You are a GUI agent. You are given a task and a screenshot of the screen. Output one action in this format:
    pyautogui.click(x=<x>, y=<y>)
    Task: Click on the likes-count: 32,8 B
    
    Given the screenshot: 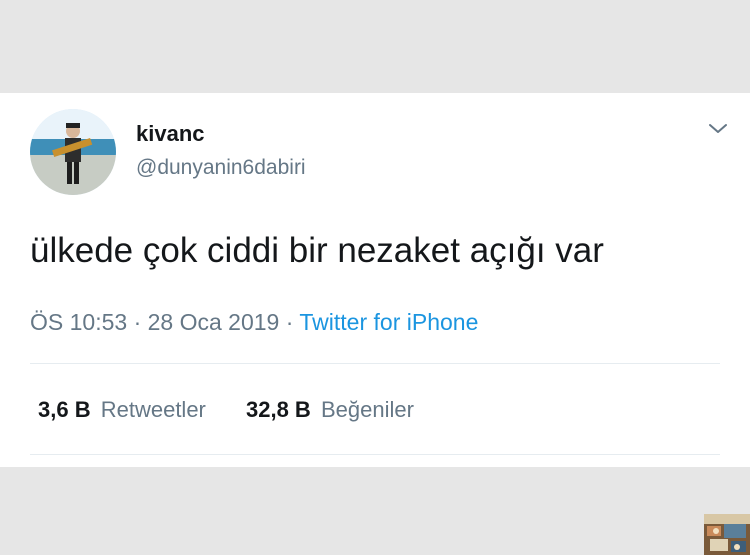 What is the action you would take?
    pyautogui.click(x=278, y=409)
    